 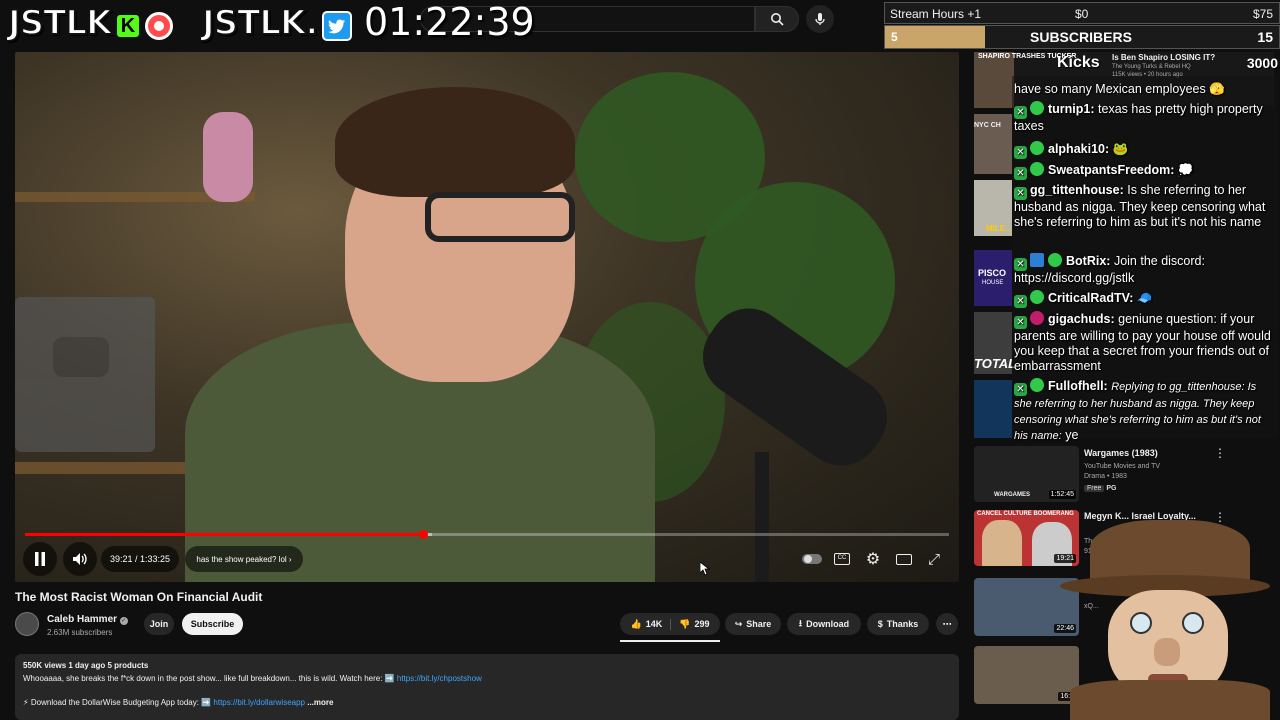 What do you see at coordinates (86, 665) in the screenshot?
I see `description-meta: 550K views 1 day ago 5 products` at bounding box center [86, 665].